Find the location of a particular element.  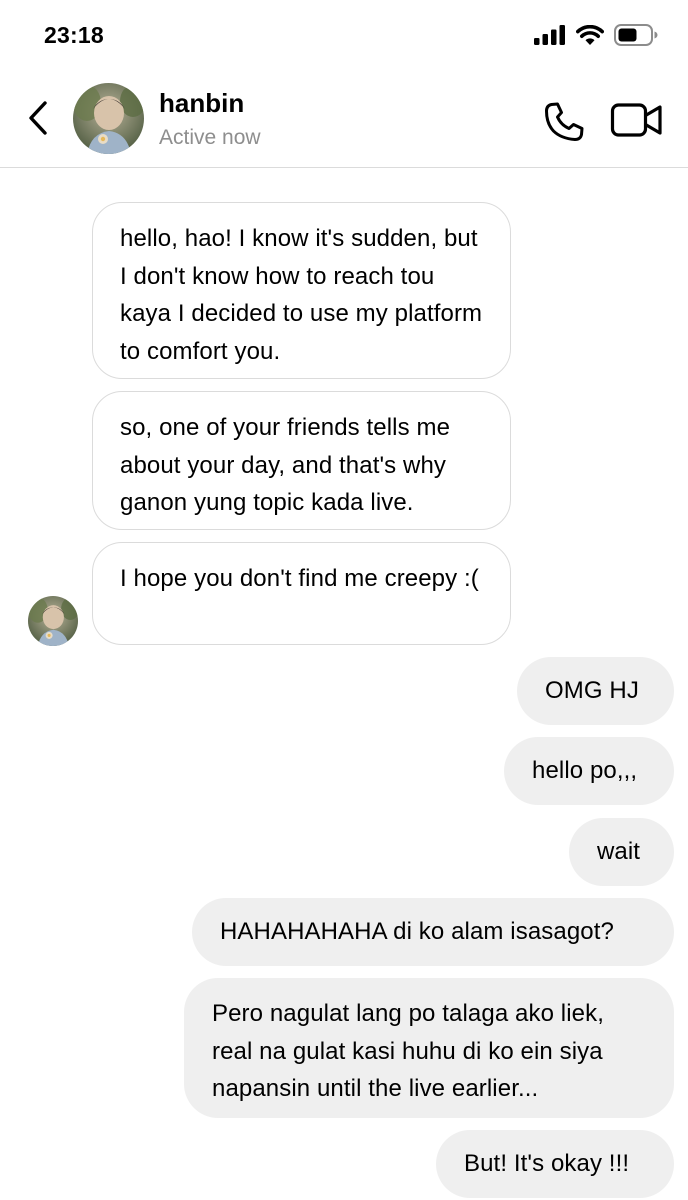

status-icons is located at coordinates (596, 35).